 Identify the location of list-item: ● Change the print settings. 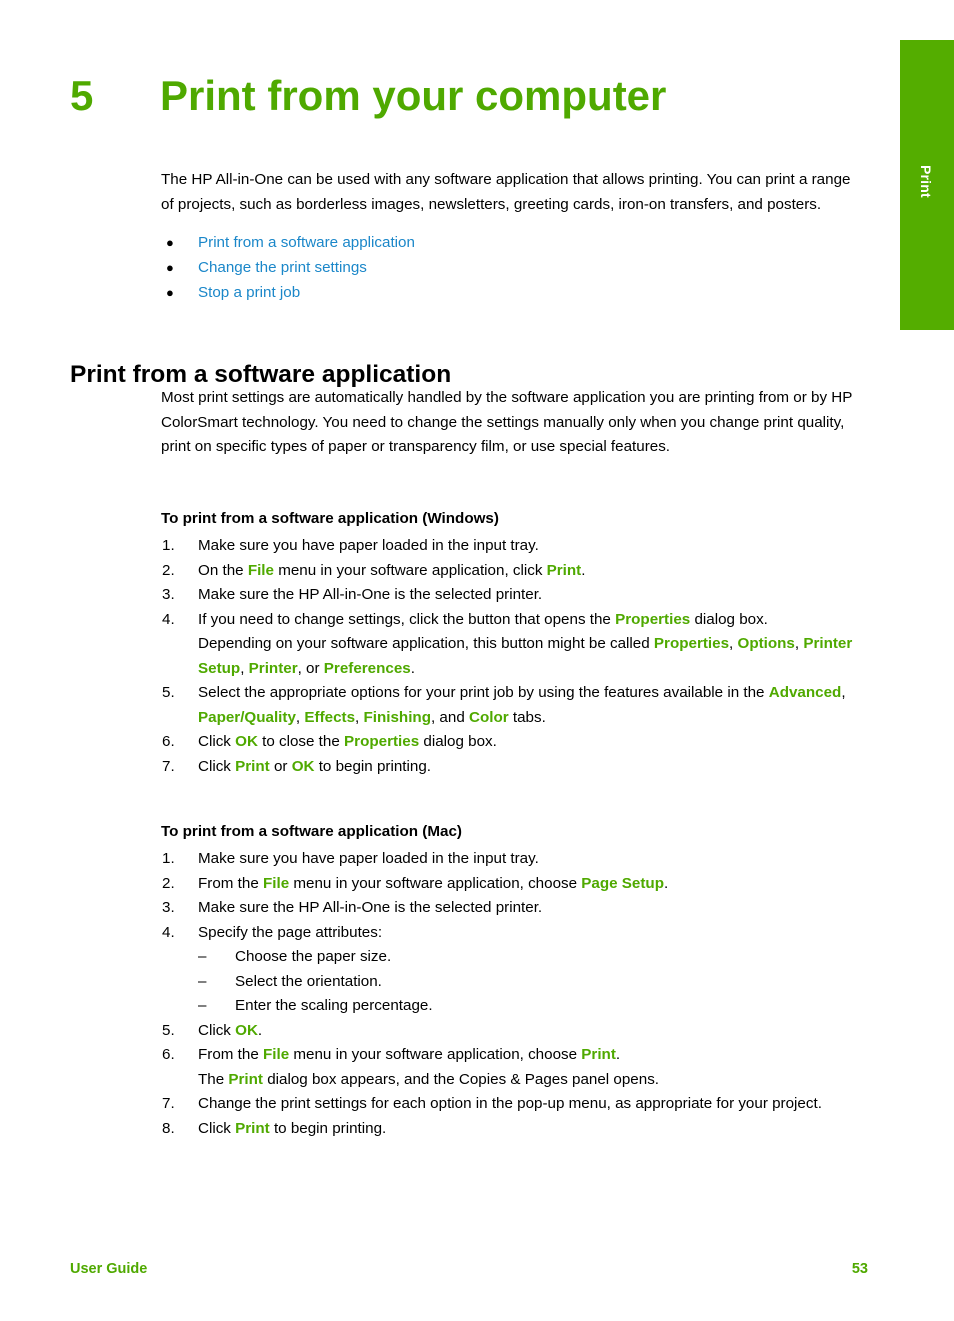
(508, 267).